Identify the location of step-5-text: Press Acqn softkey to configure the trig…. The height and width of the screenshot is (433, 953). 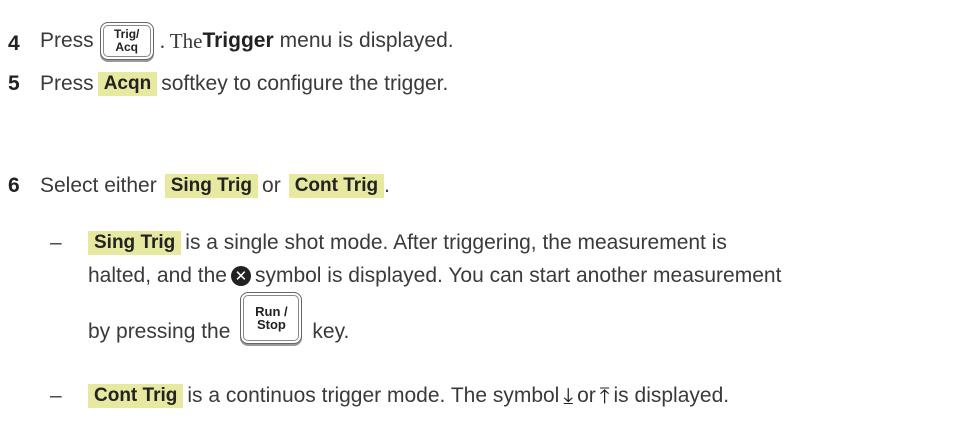
(244, 84).